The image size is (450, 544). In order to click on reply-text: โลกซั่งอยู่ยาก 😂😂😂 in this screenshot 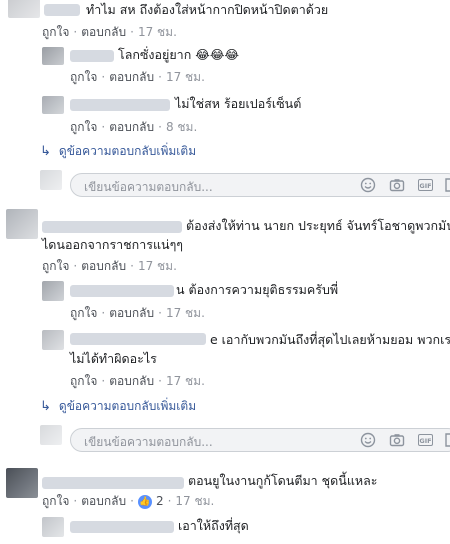, I will do `click(179, 54)`.